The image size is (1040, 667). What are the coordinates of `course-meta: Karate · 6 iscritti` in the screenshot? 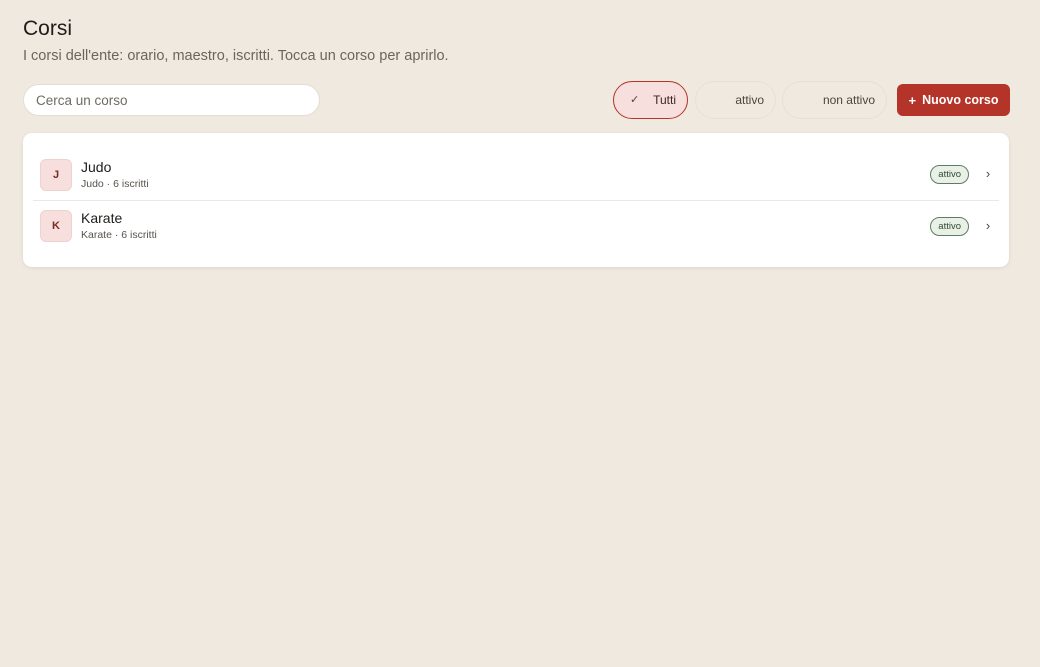 It's located at (119, 235).